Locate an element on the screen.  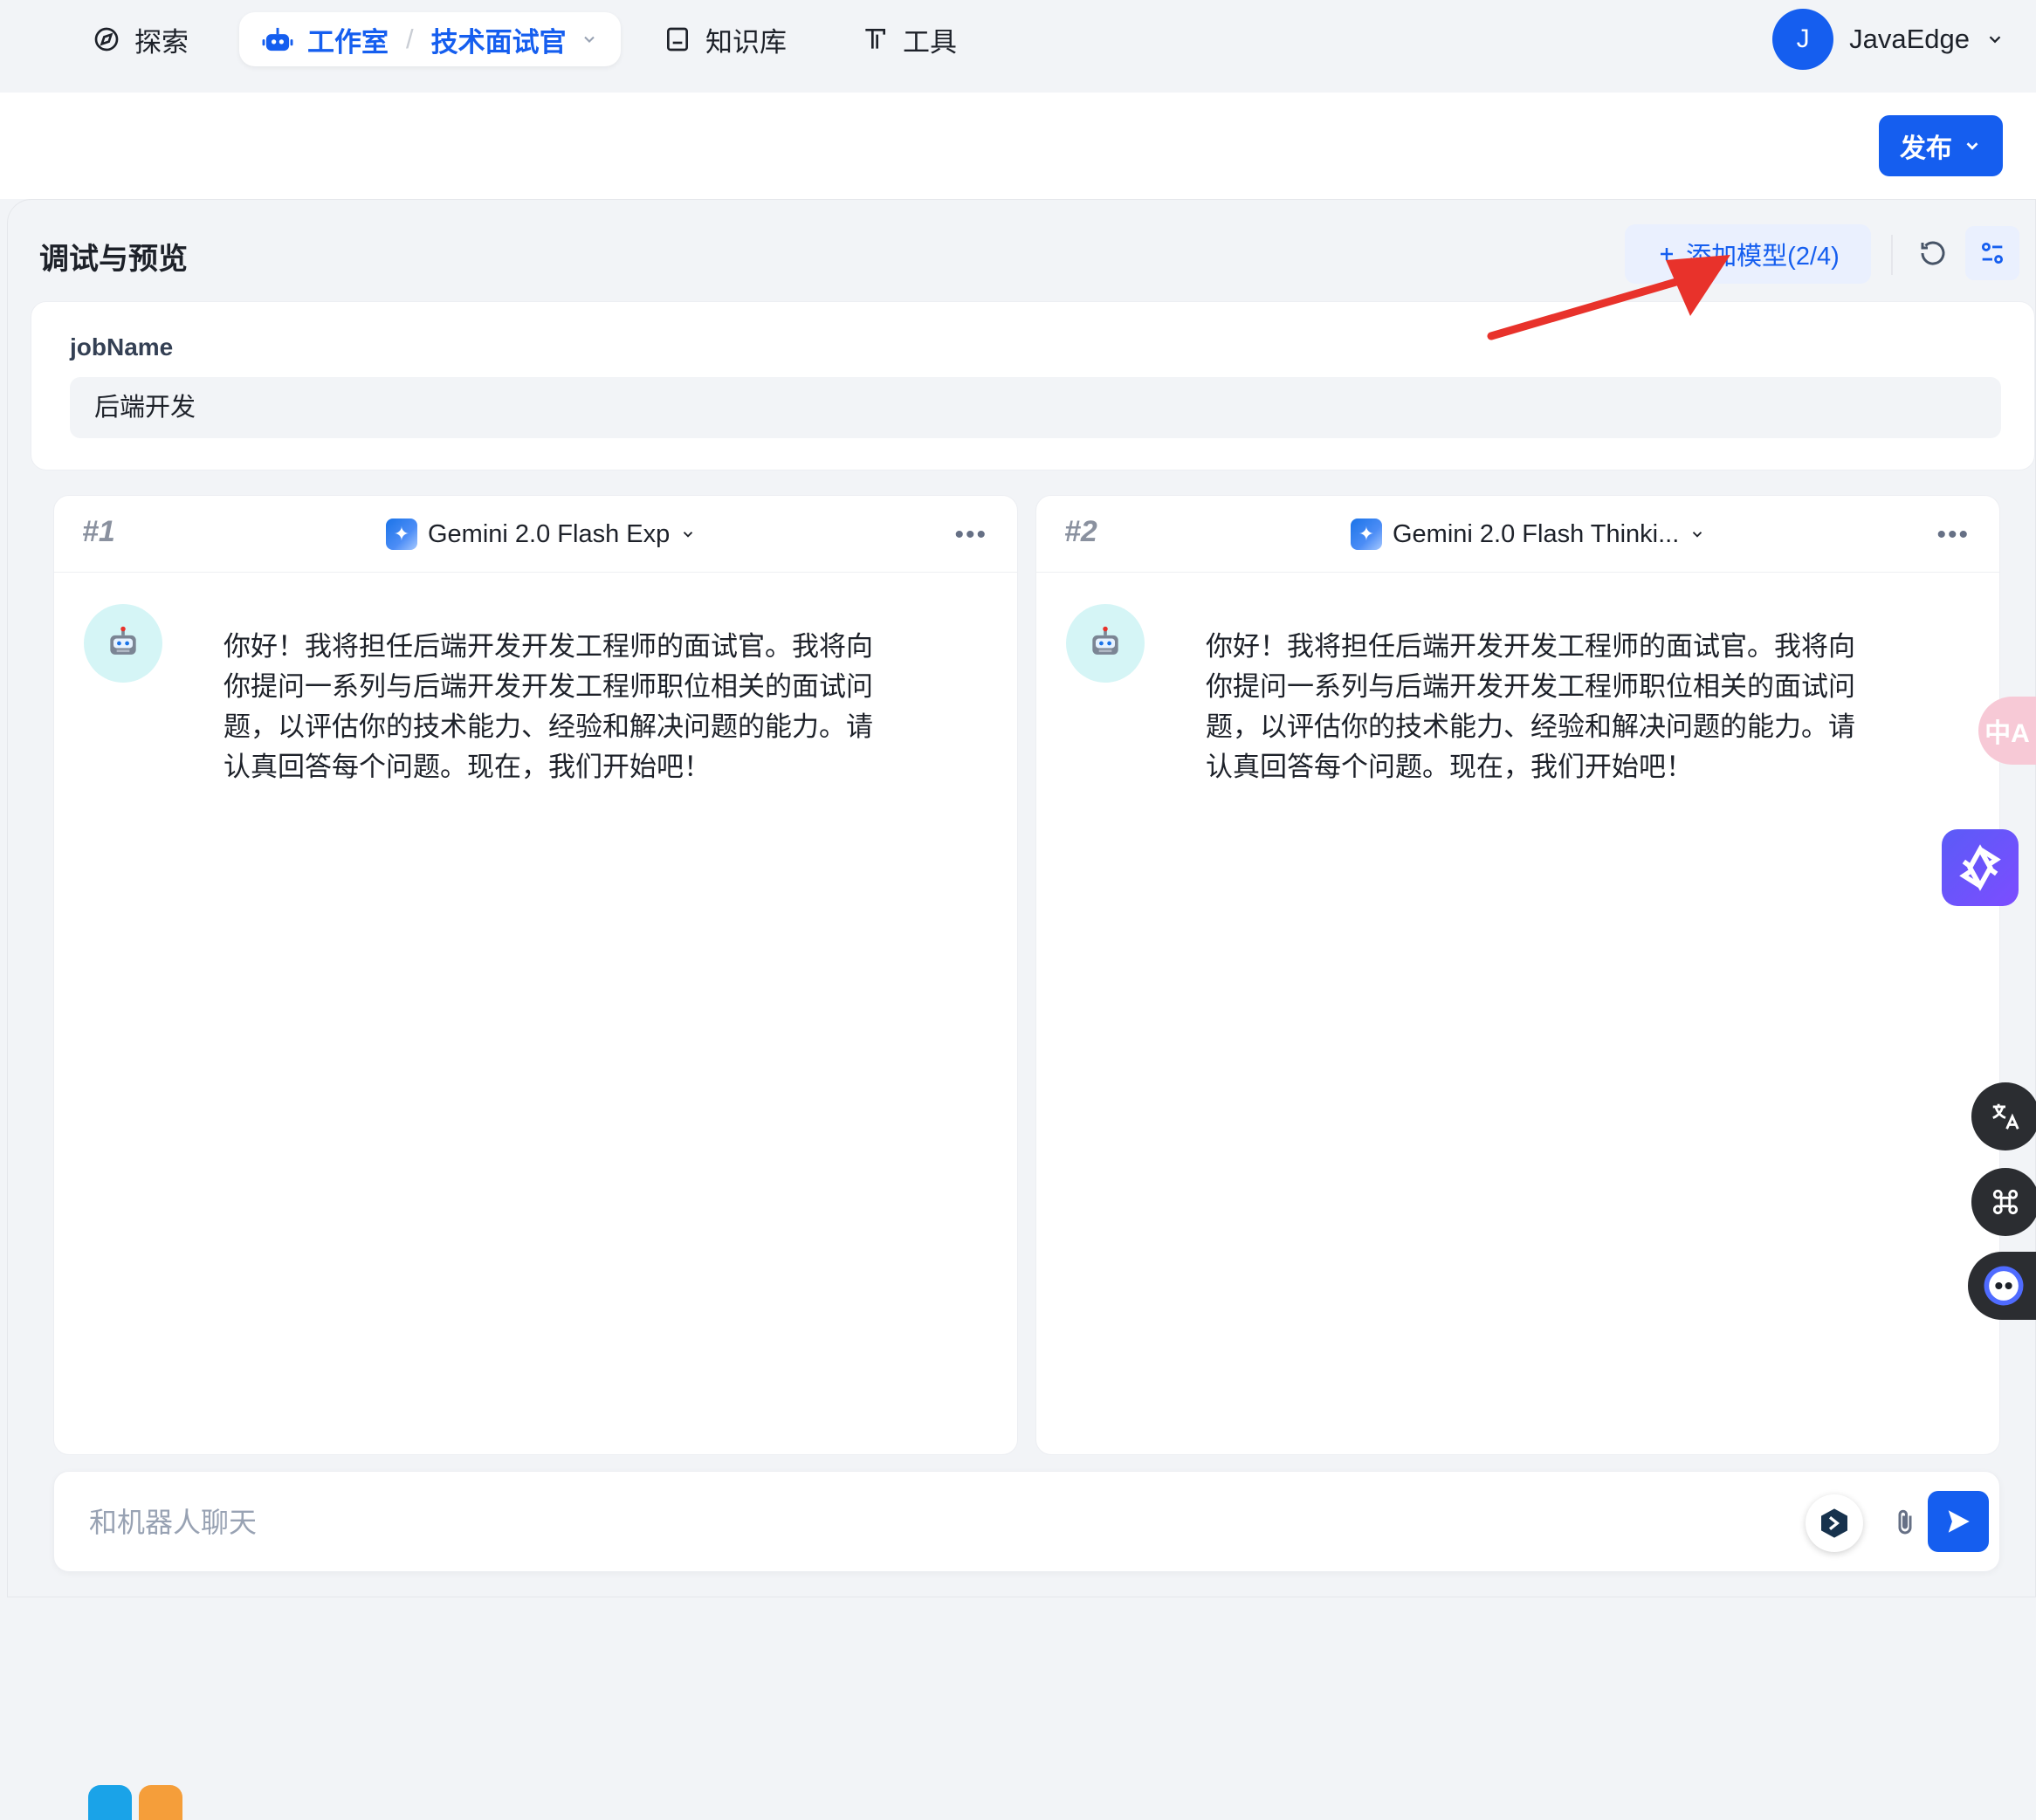
command-icon is located at coordinates (2006, 1202).